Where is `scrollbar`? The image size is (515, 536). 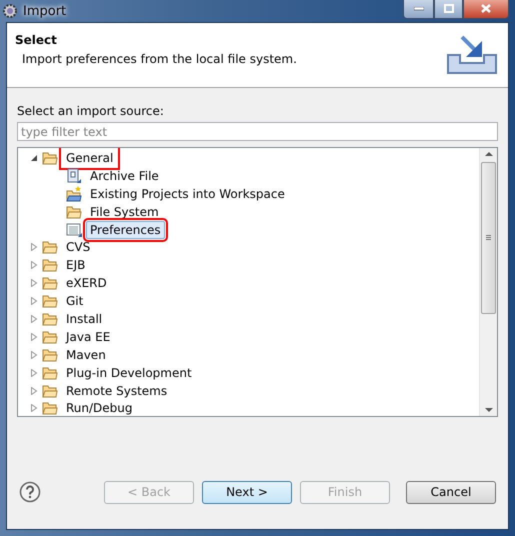
scrollbar is located at coordinates (488, 282).